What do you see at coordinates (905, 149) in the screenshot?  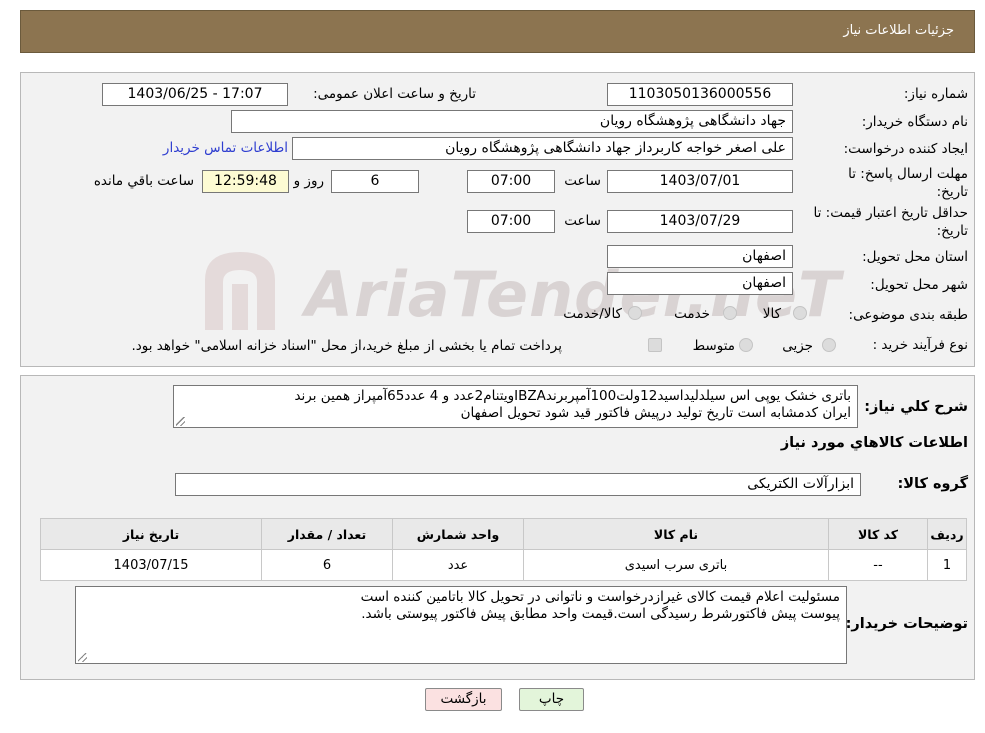 I see `creator-label: ایجاد کننده درخواست:` at bounding box center [905, 149].